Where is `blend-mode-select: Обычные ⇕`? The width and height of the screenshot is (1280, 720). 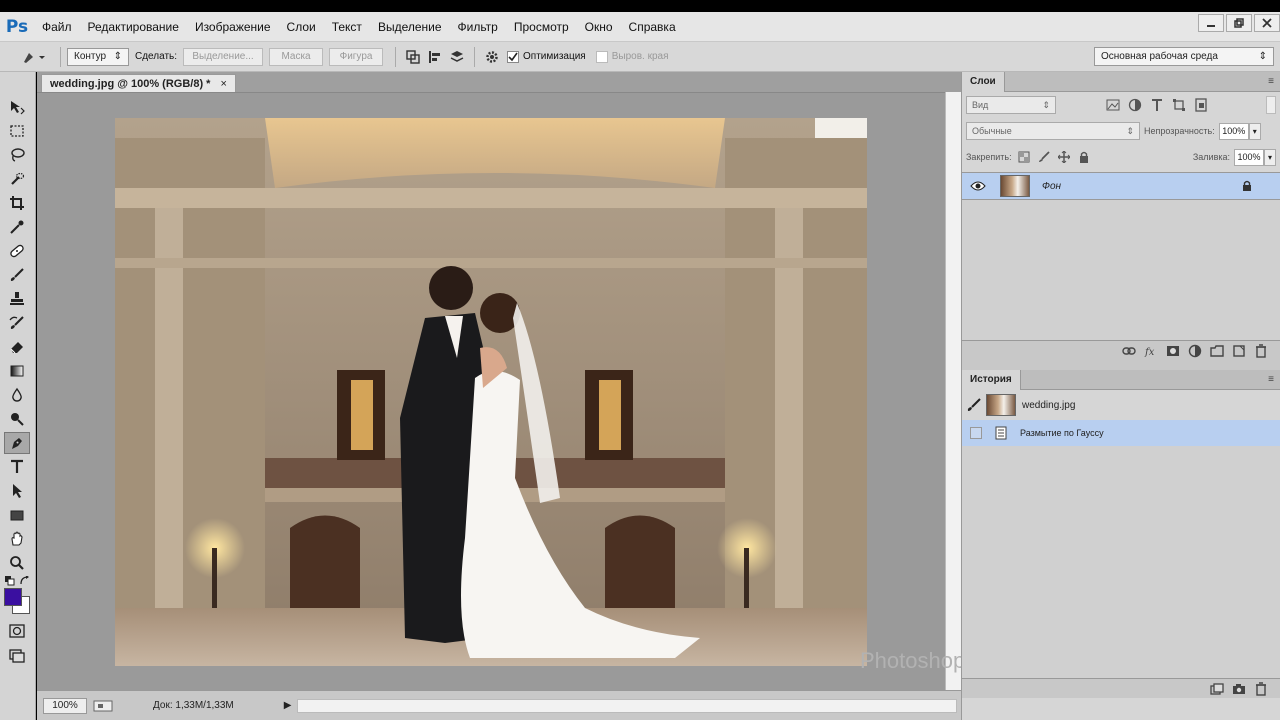
blend-mode-select: Обычные ⇕ is located at coordinates (1053, 131).